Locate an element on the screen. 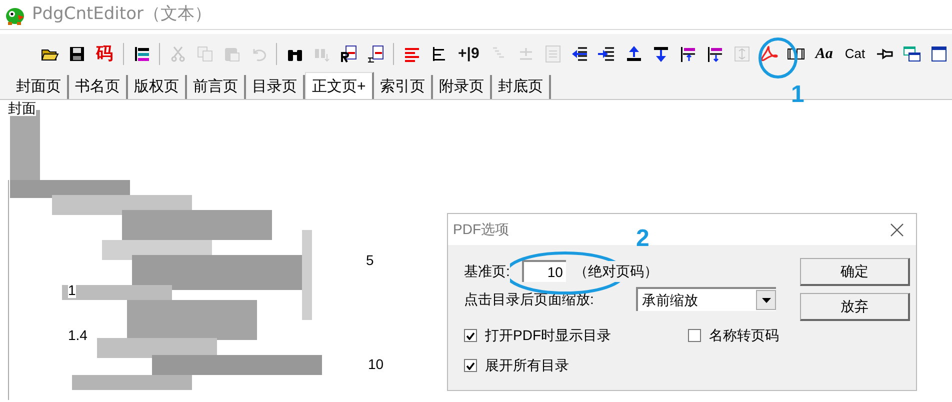  checkbox-option: 展开所有目录 is located at coordinates (576, 365).